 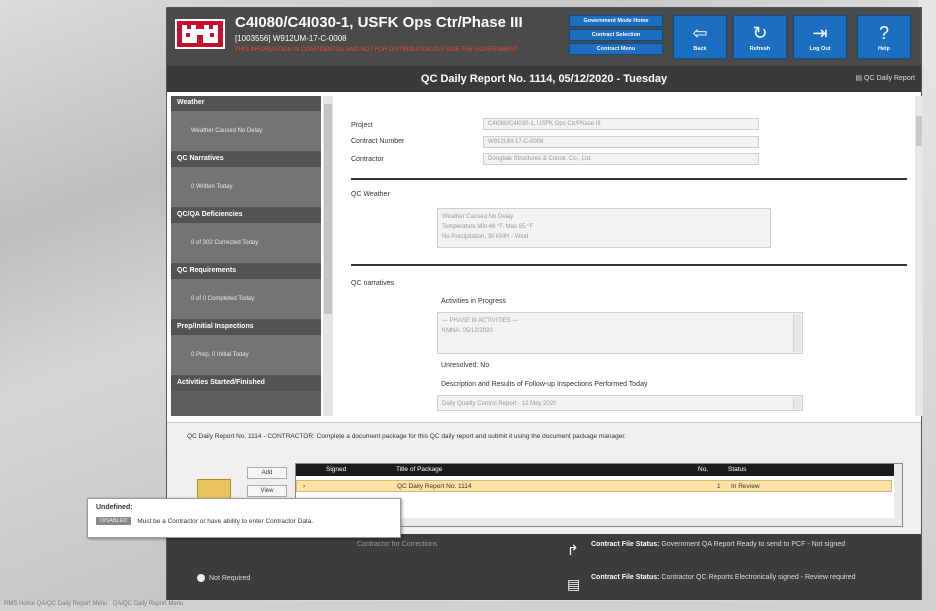 What do you see at coordinates (919, 131) in the screenshot?
I see `content-scroll-thumb` at bounding box center [919, 131].